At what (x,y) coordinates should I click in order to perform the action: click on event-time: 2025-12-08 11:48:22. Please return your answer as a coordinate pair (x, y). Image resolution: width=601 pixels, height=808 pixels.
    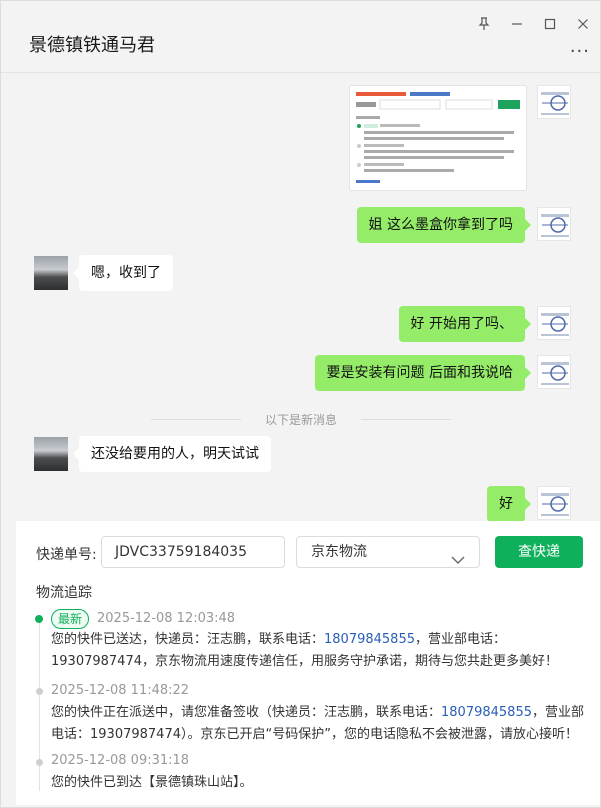
    Looking at the image, I should click on (120, 690).